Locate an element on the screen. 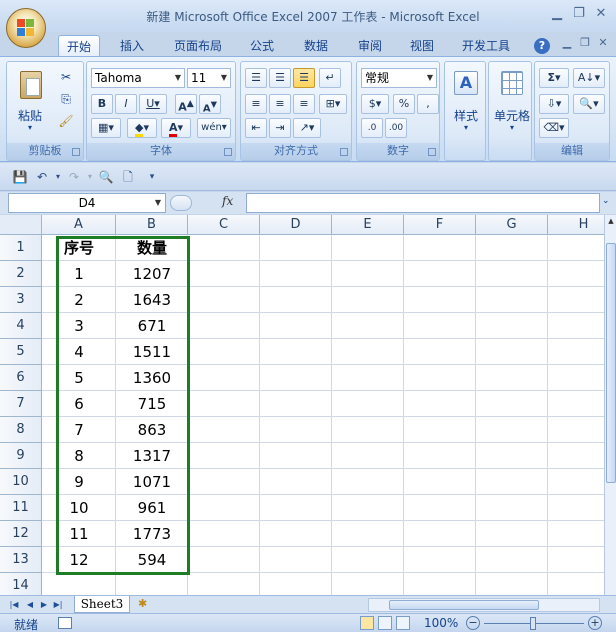  vertical-scroll-thumb is located at coordinates (611, 363).